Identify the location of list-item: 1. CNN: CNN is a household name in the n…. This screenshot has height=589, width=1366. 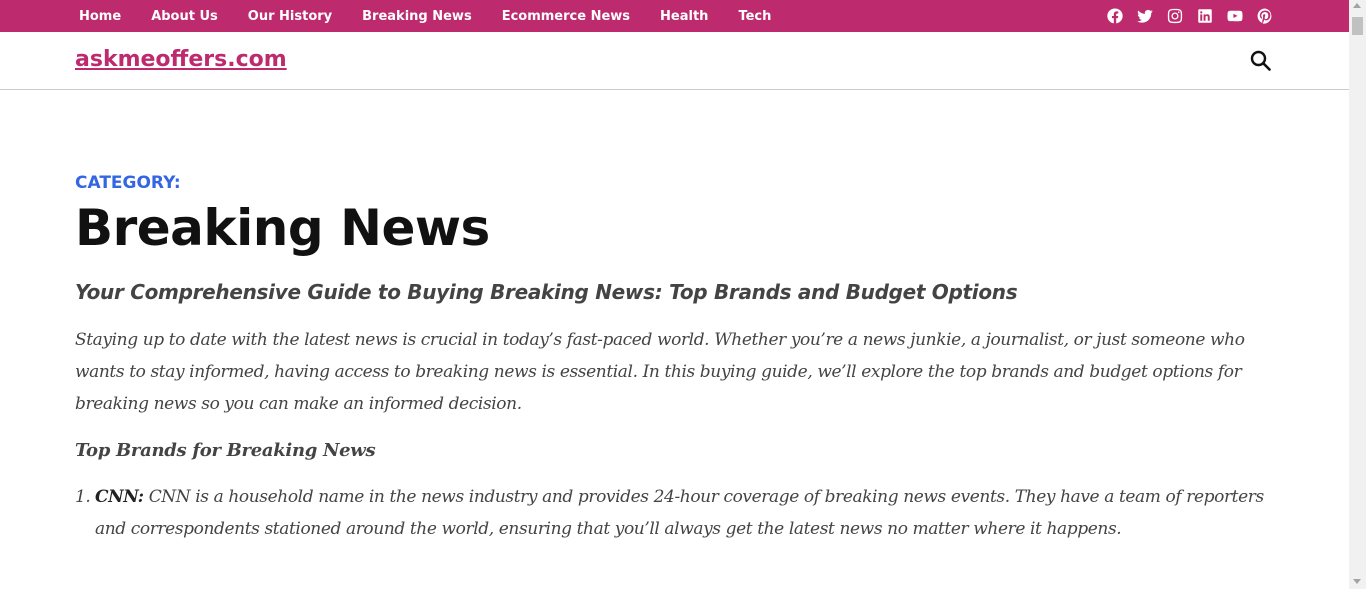
(675, 513).